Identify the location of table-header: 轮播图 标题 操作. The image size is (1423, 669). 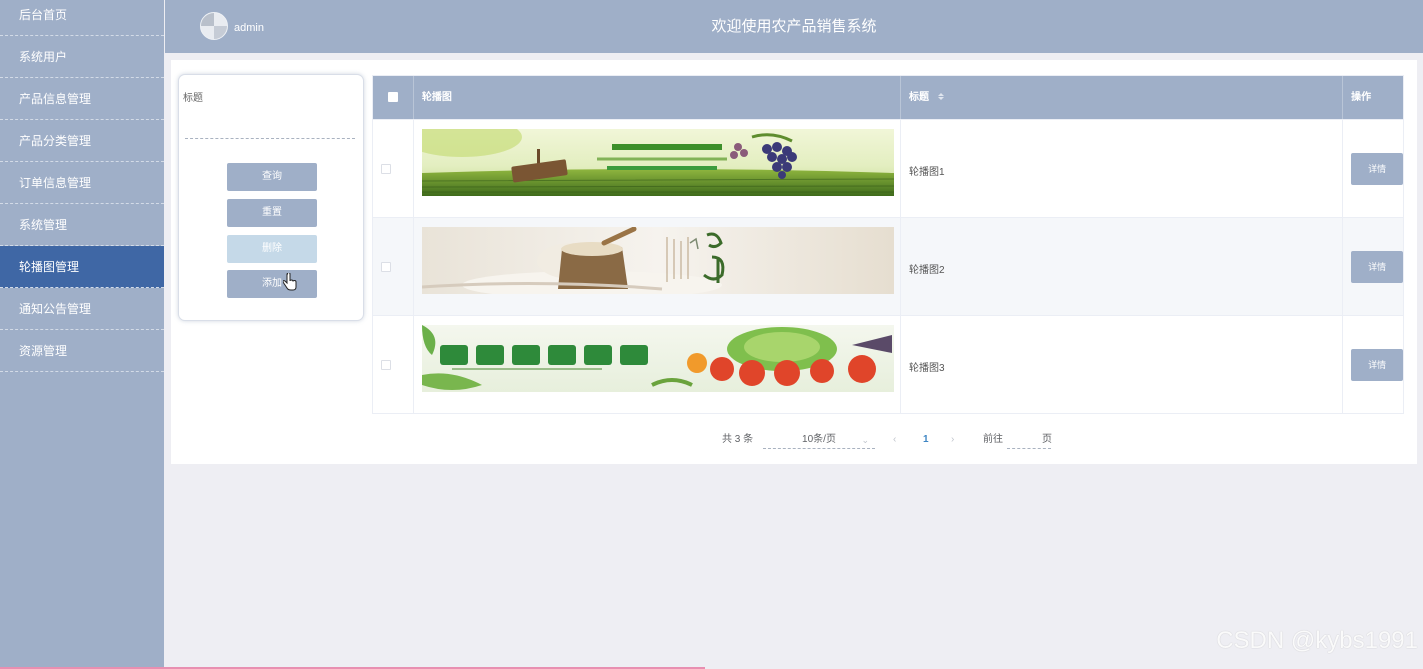
(888, 97).